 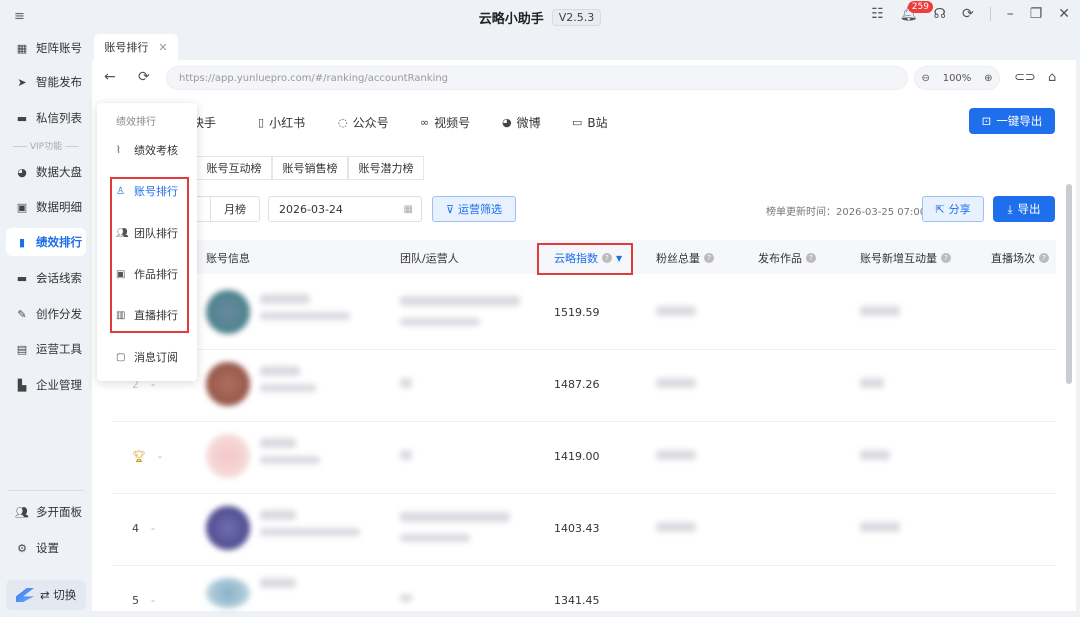 What do you see at coordinates (46, 118) in the screenshot?
I see `sidebar-item-messages: ▬ 私信列表` at bounding box center [46, 118].